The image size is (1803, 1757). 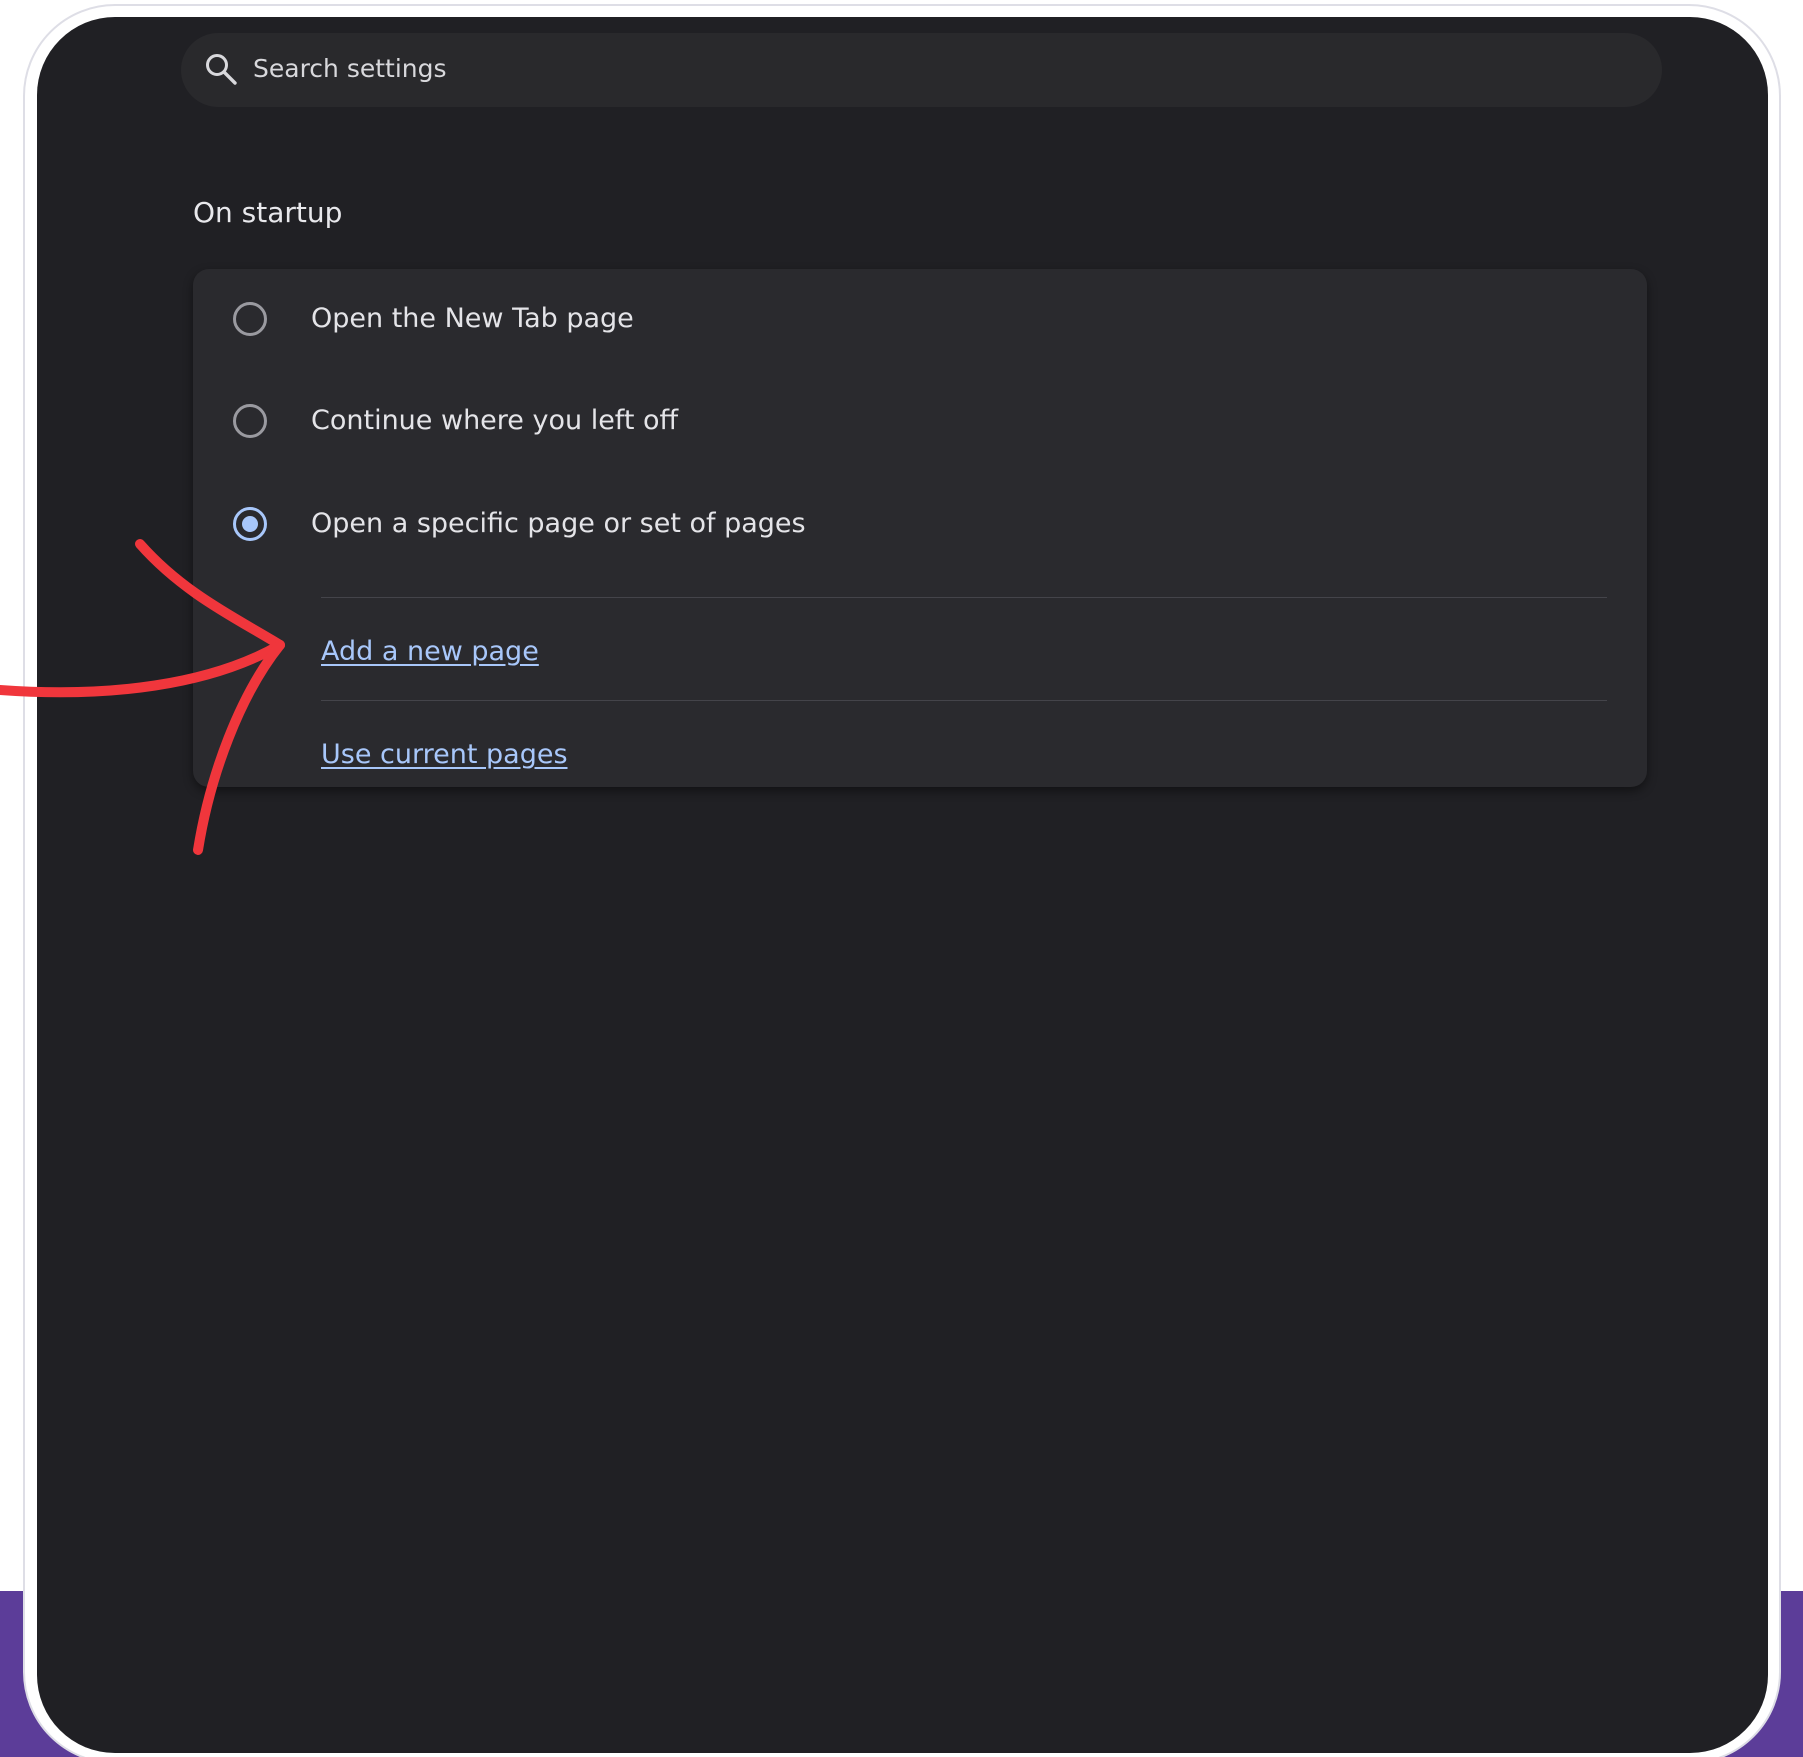 What do you see at coordinates (350, 69) in the screenshot?
I see `search-input: Search settings` at bounding box center [350, 69].